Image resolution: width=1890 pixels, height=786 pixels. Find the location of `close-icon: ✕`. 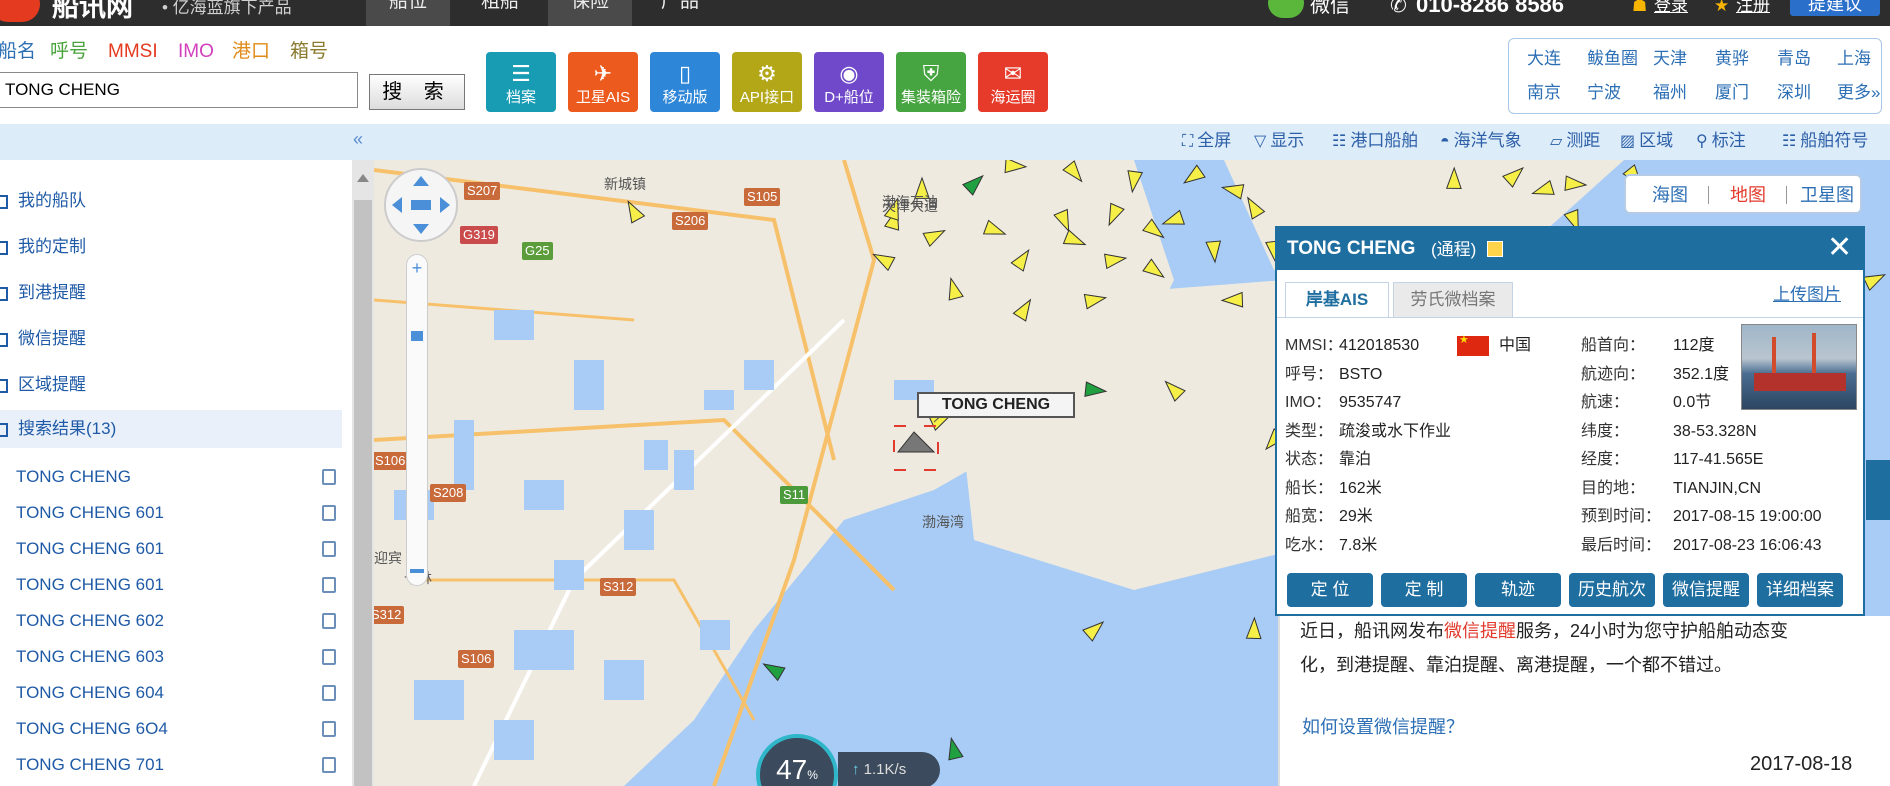

close-icon: ✕ is located at coordinates (1839, 248).